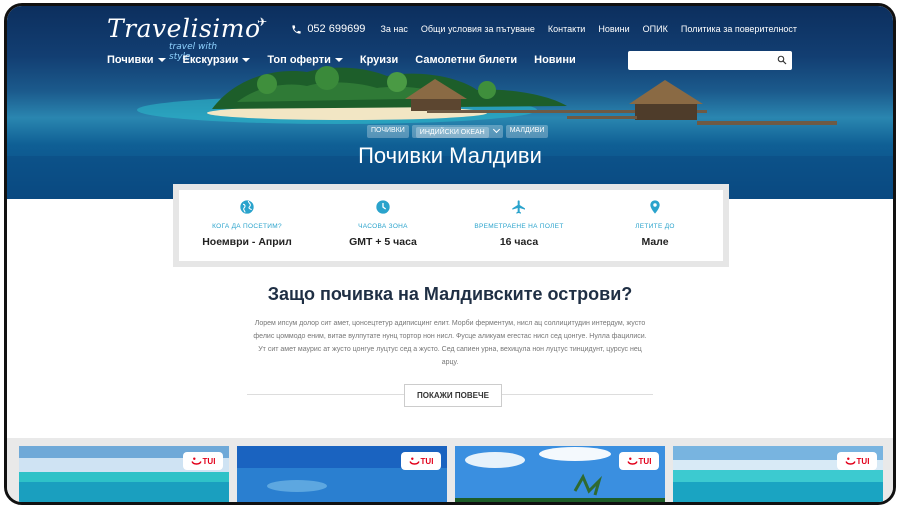 This screenshot has height=508, width=900. I want to click on breadcrumb-item-indian-ocean: ИНДИЙСКИ ОКЕАН, so click(457, 131).